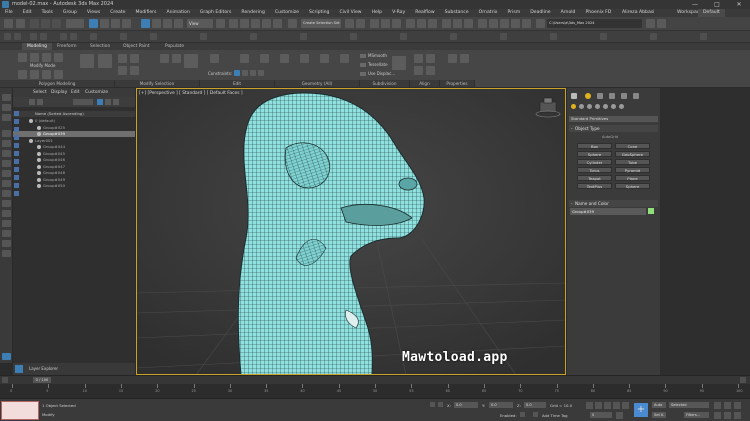  Describe the element at coordinates (292, 23) in the screenshot. I see `edit-named-selection-icon` at that location.